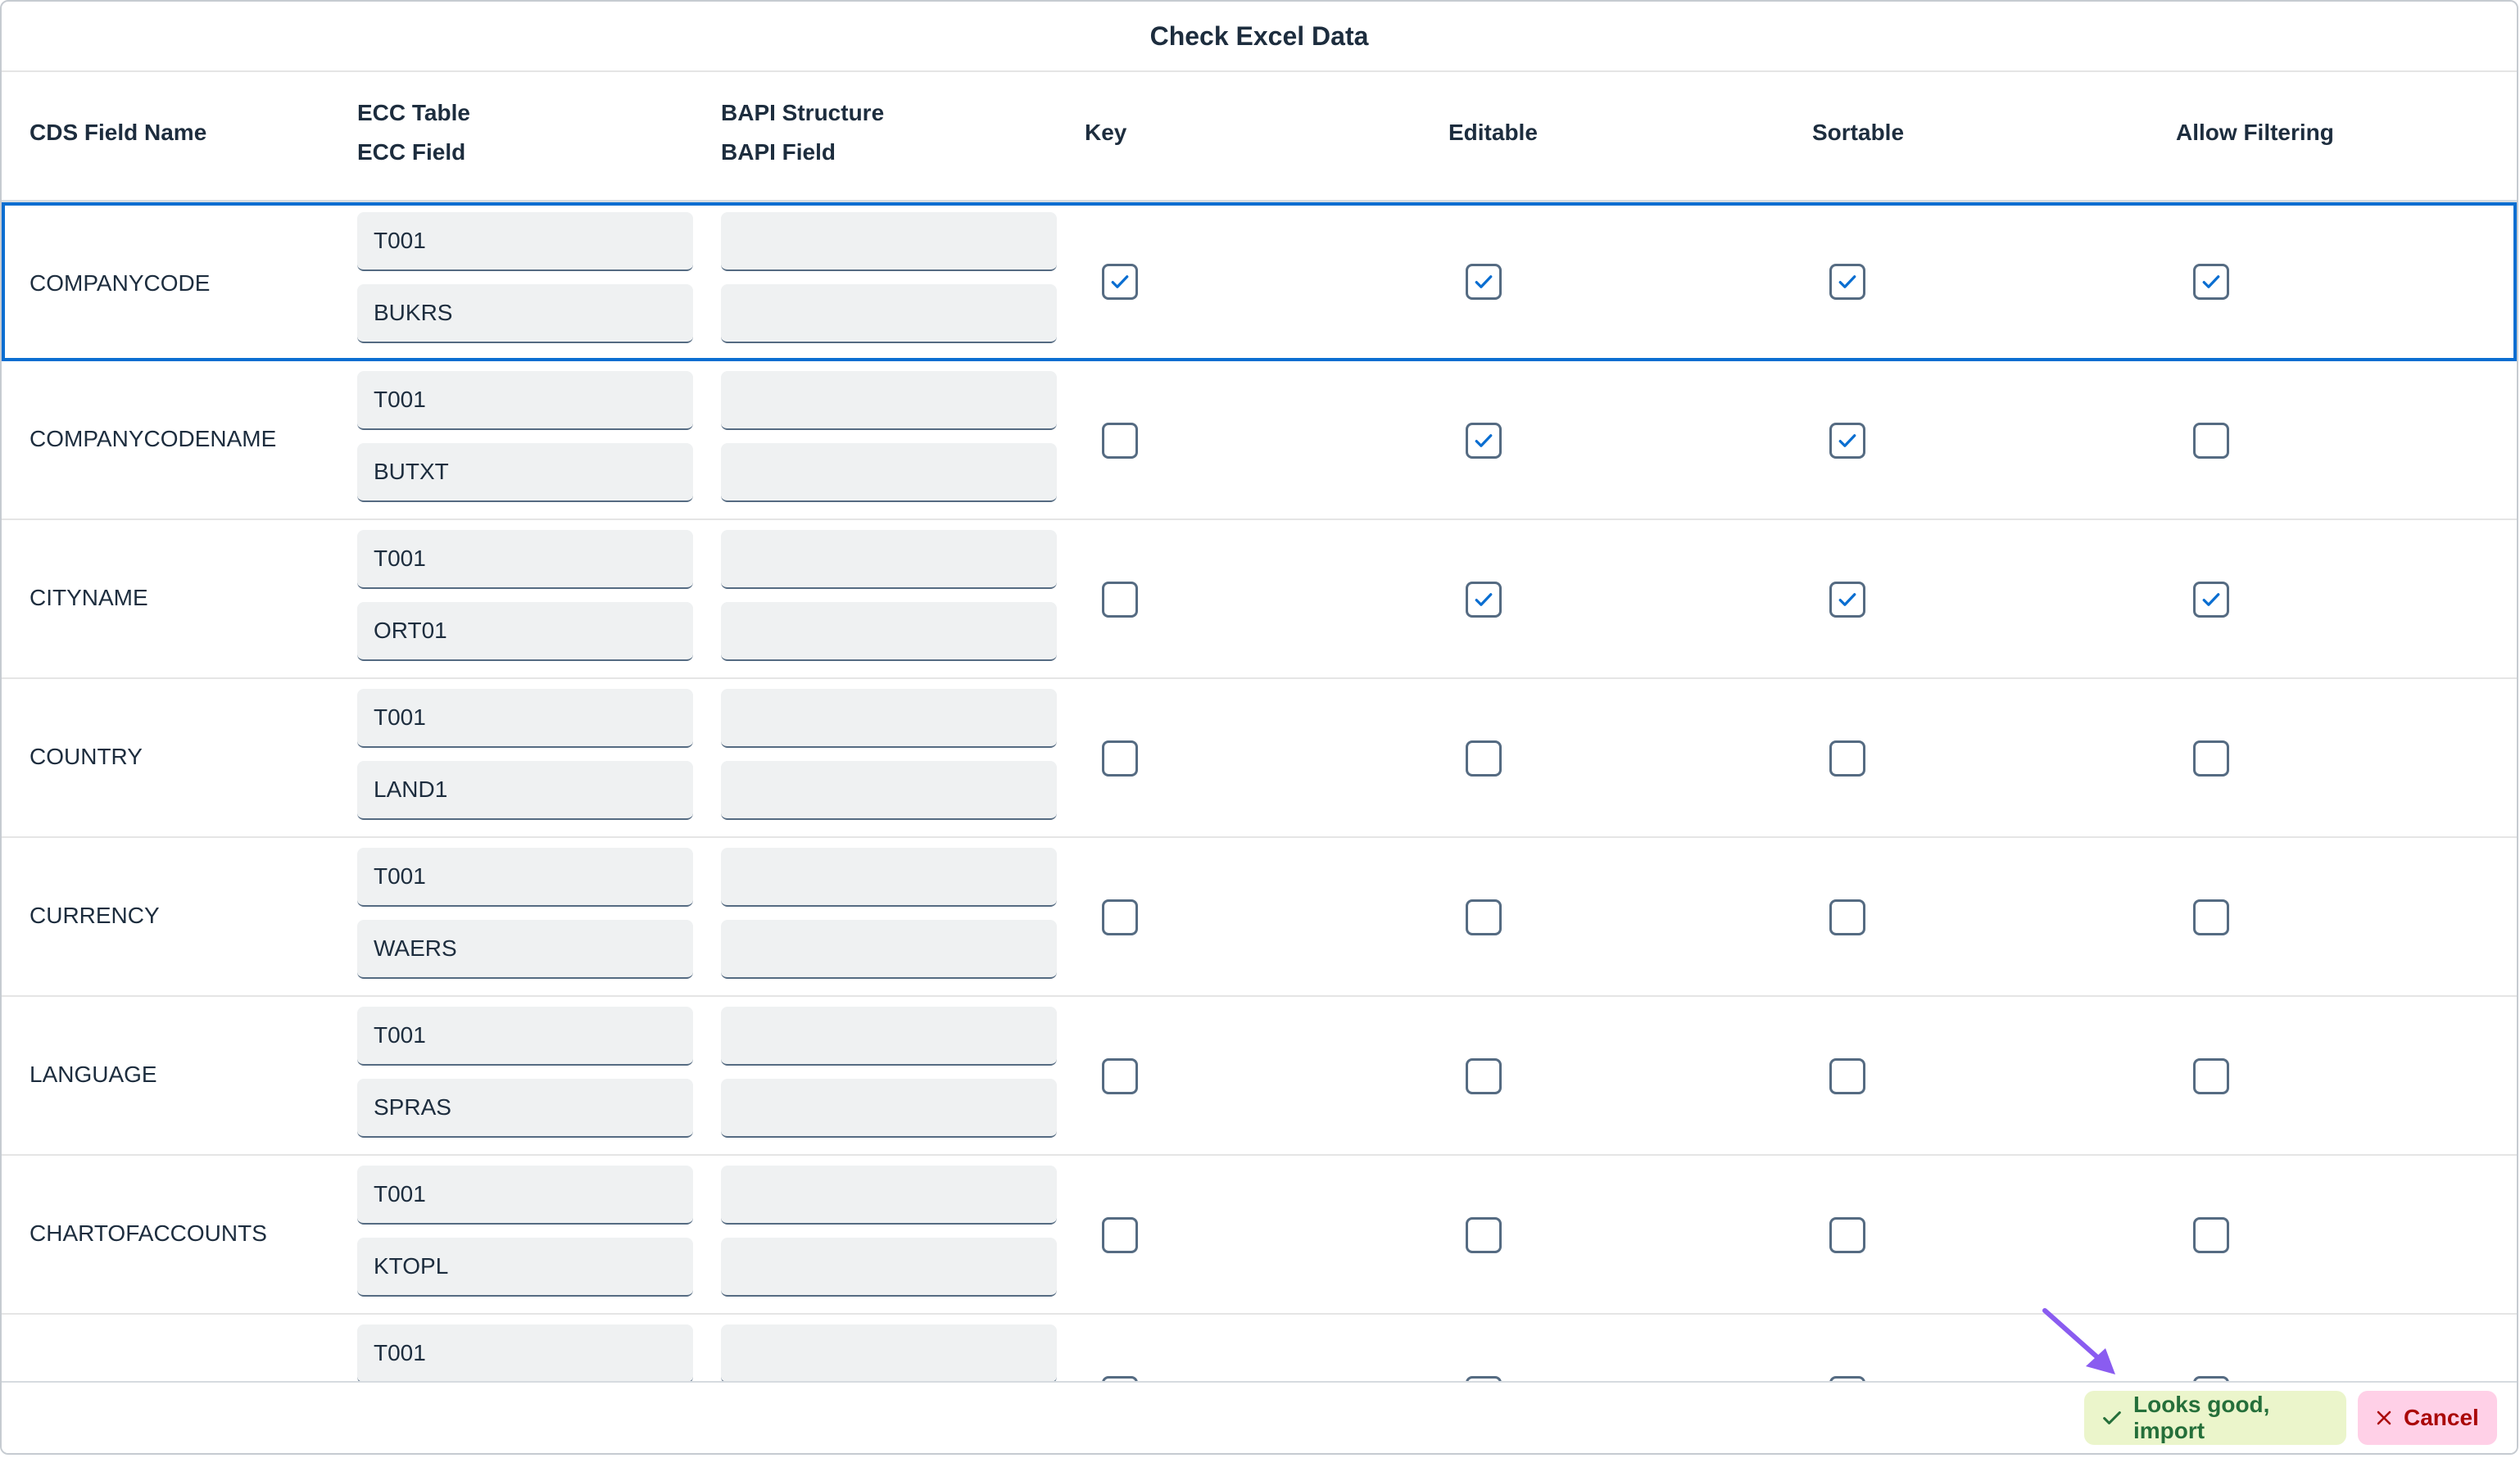 The image size is (2520, 1458). What do you see at coordinates (2441, 1417) in the screenshot?
I see `cancel-button-label: Cancel` at bounding box center [2441, 1417].